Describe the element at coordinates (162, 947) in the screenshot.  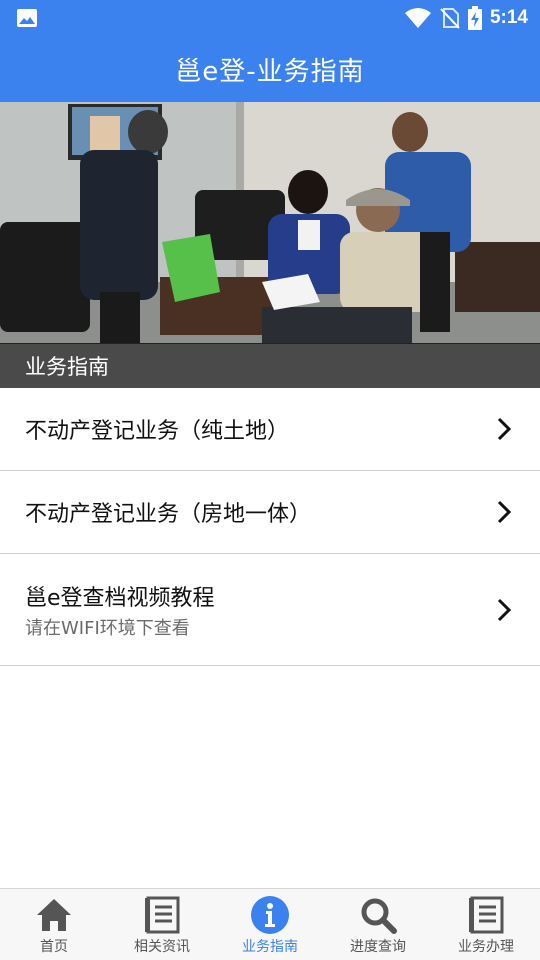
I see `tab-label: 相关资讯` at that location.